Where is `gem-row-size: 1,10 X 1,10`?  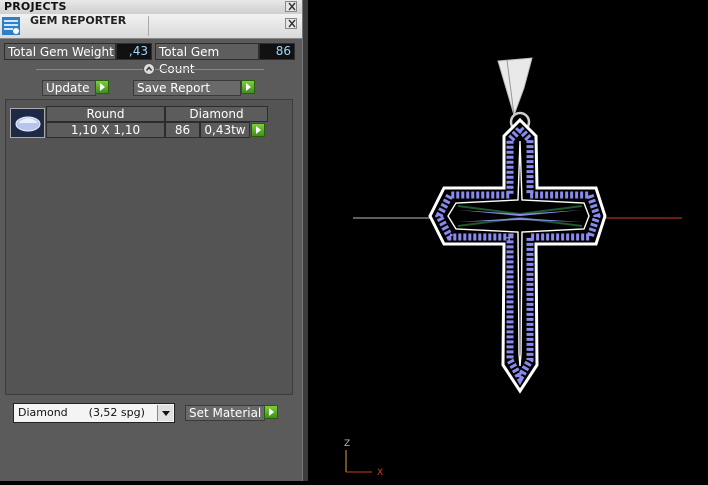
gem-row-size: 1,10 X 1,10 is located at coordinates (105, 130).